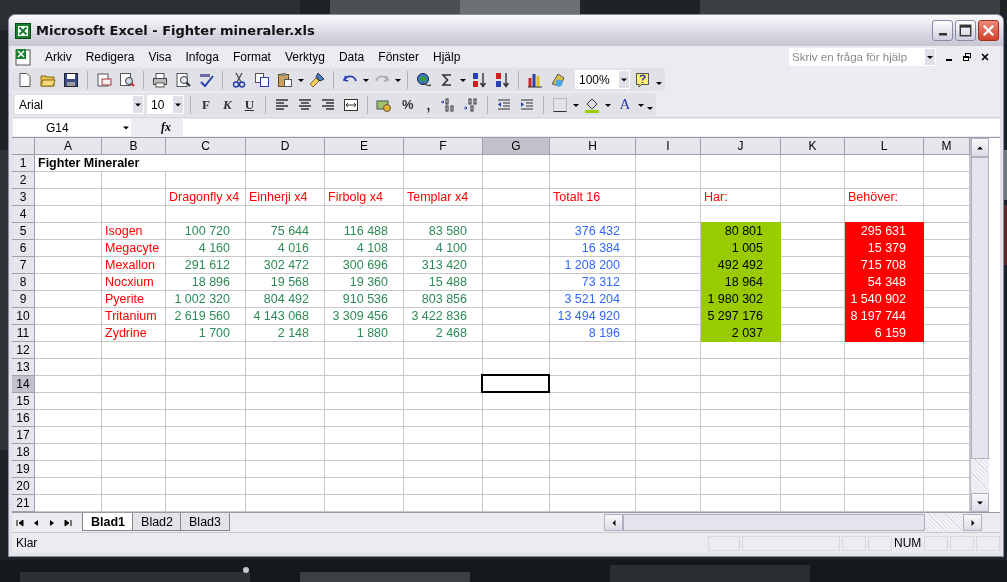  I want to click on column-header: A, so click(68, 146).